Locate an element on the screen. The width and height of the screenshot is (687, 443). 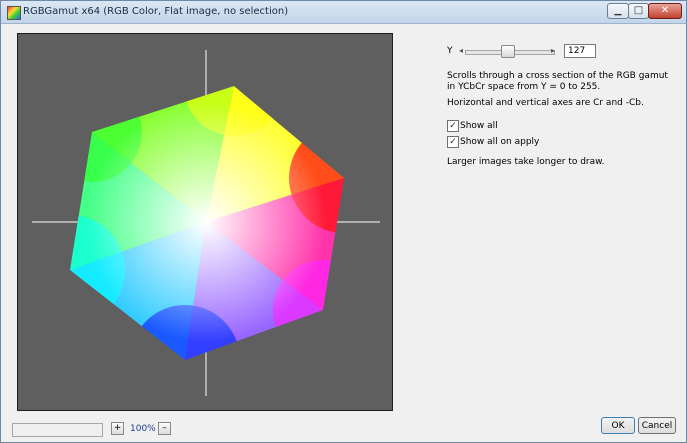
zoom-in-button: + is located at coordinates (117, 428).